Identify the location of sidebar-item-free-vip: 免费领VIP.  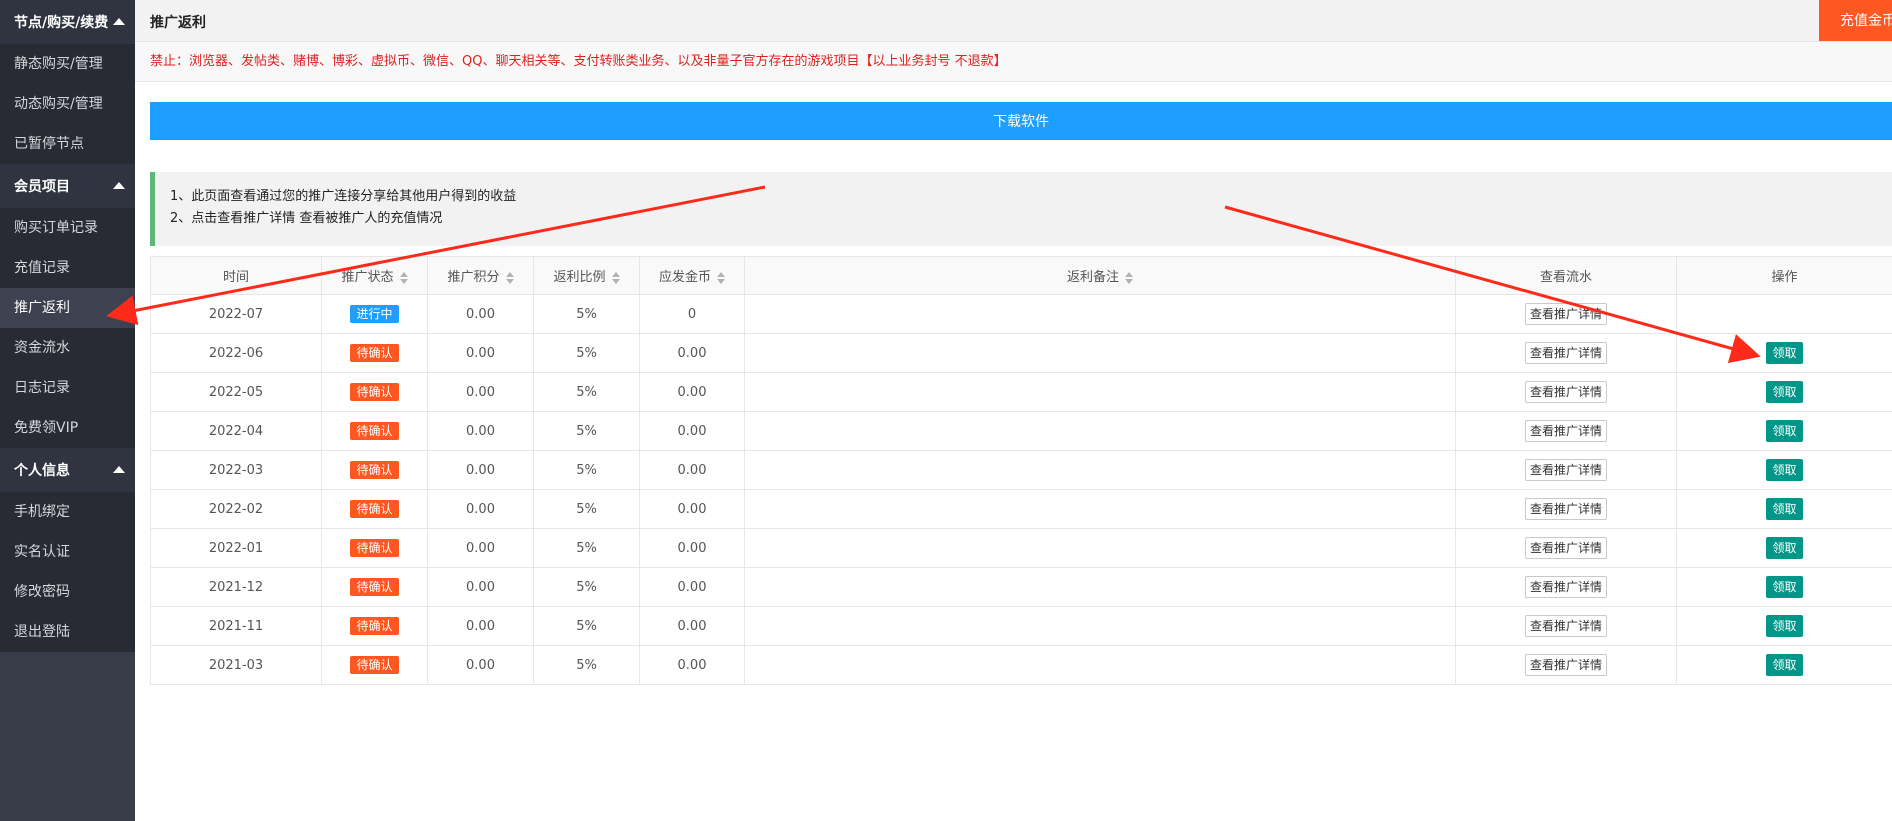
(67, 428).